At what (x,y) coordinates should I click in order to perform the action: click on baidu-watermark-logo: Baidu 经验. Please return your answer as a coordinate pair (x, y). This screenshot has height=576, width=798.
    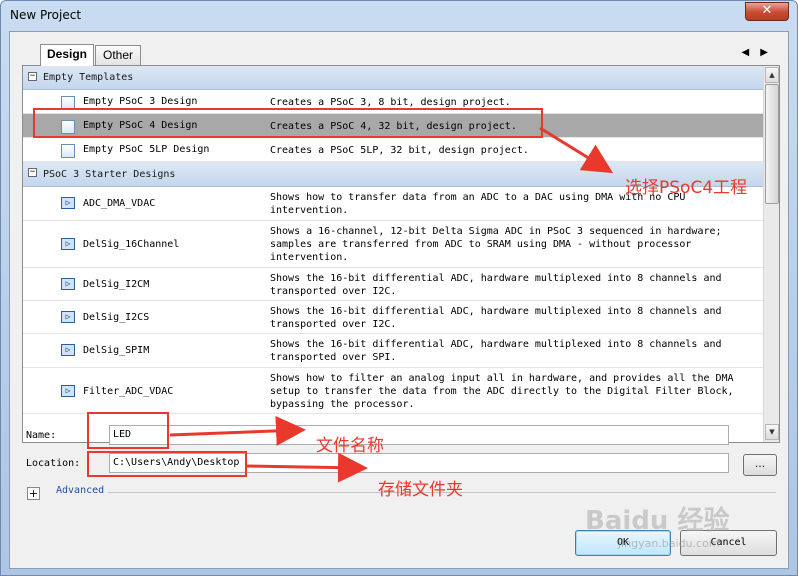
    Looking at the image, I should click on (657, 521).